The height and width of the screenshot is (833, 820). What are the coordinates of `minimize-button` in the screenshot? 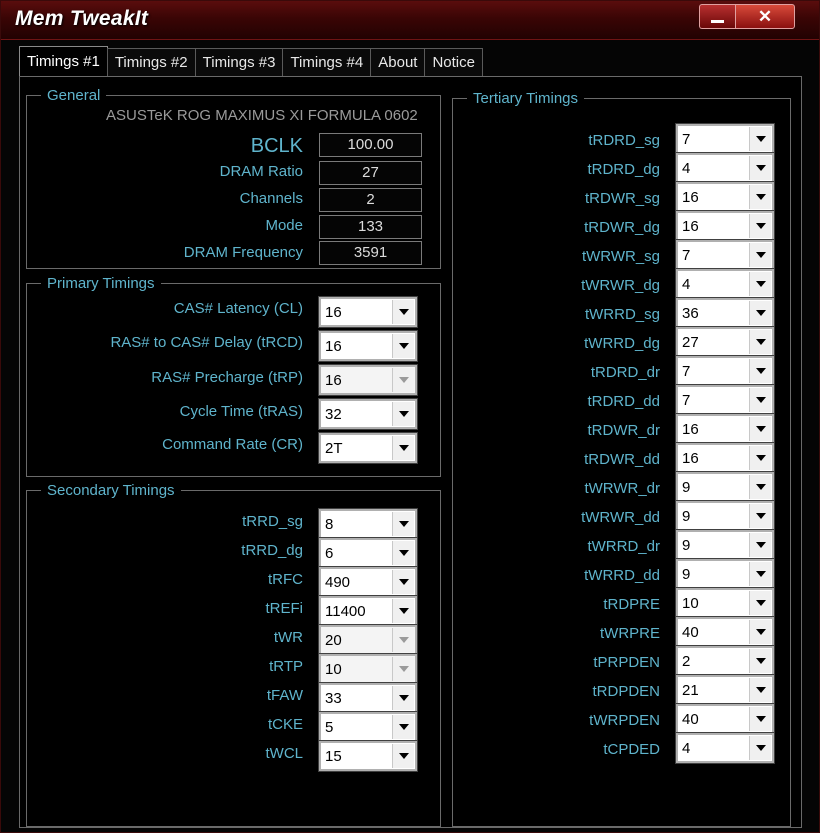 It's located at (717, 16).